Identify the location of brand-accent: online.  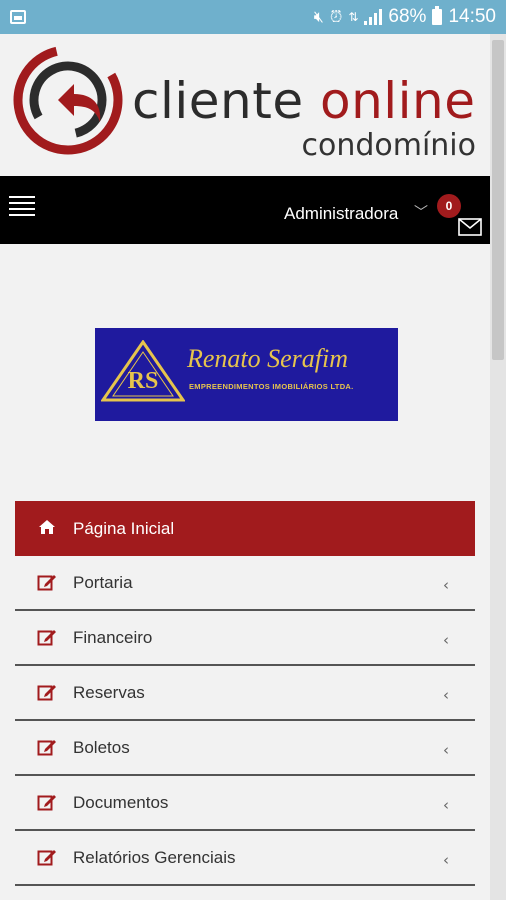
(397, 101).